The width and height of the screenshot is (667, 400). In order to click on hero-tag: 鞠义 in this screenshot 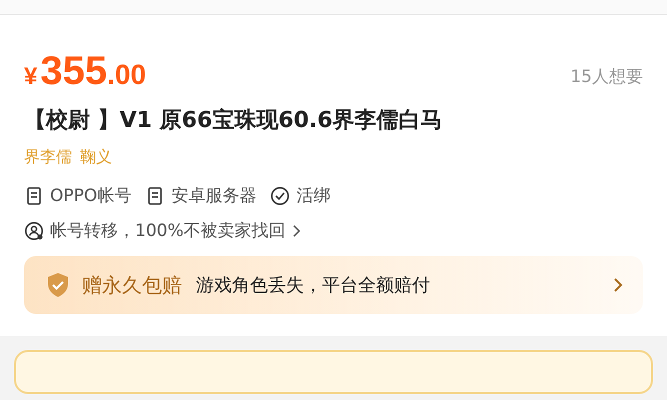, I will do `click(96, 157)`.